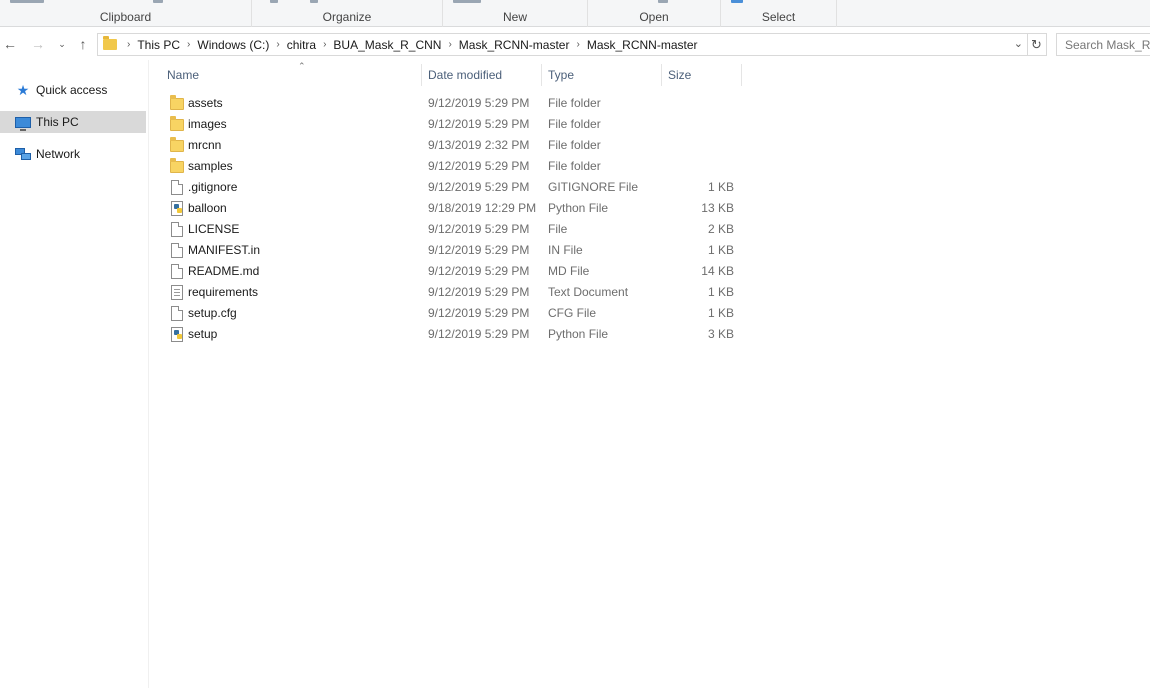  Describe the element at coordinates (1018, 43) in the screenshot. I see `address-dropdown-icon: ⌄` at that location.